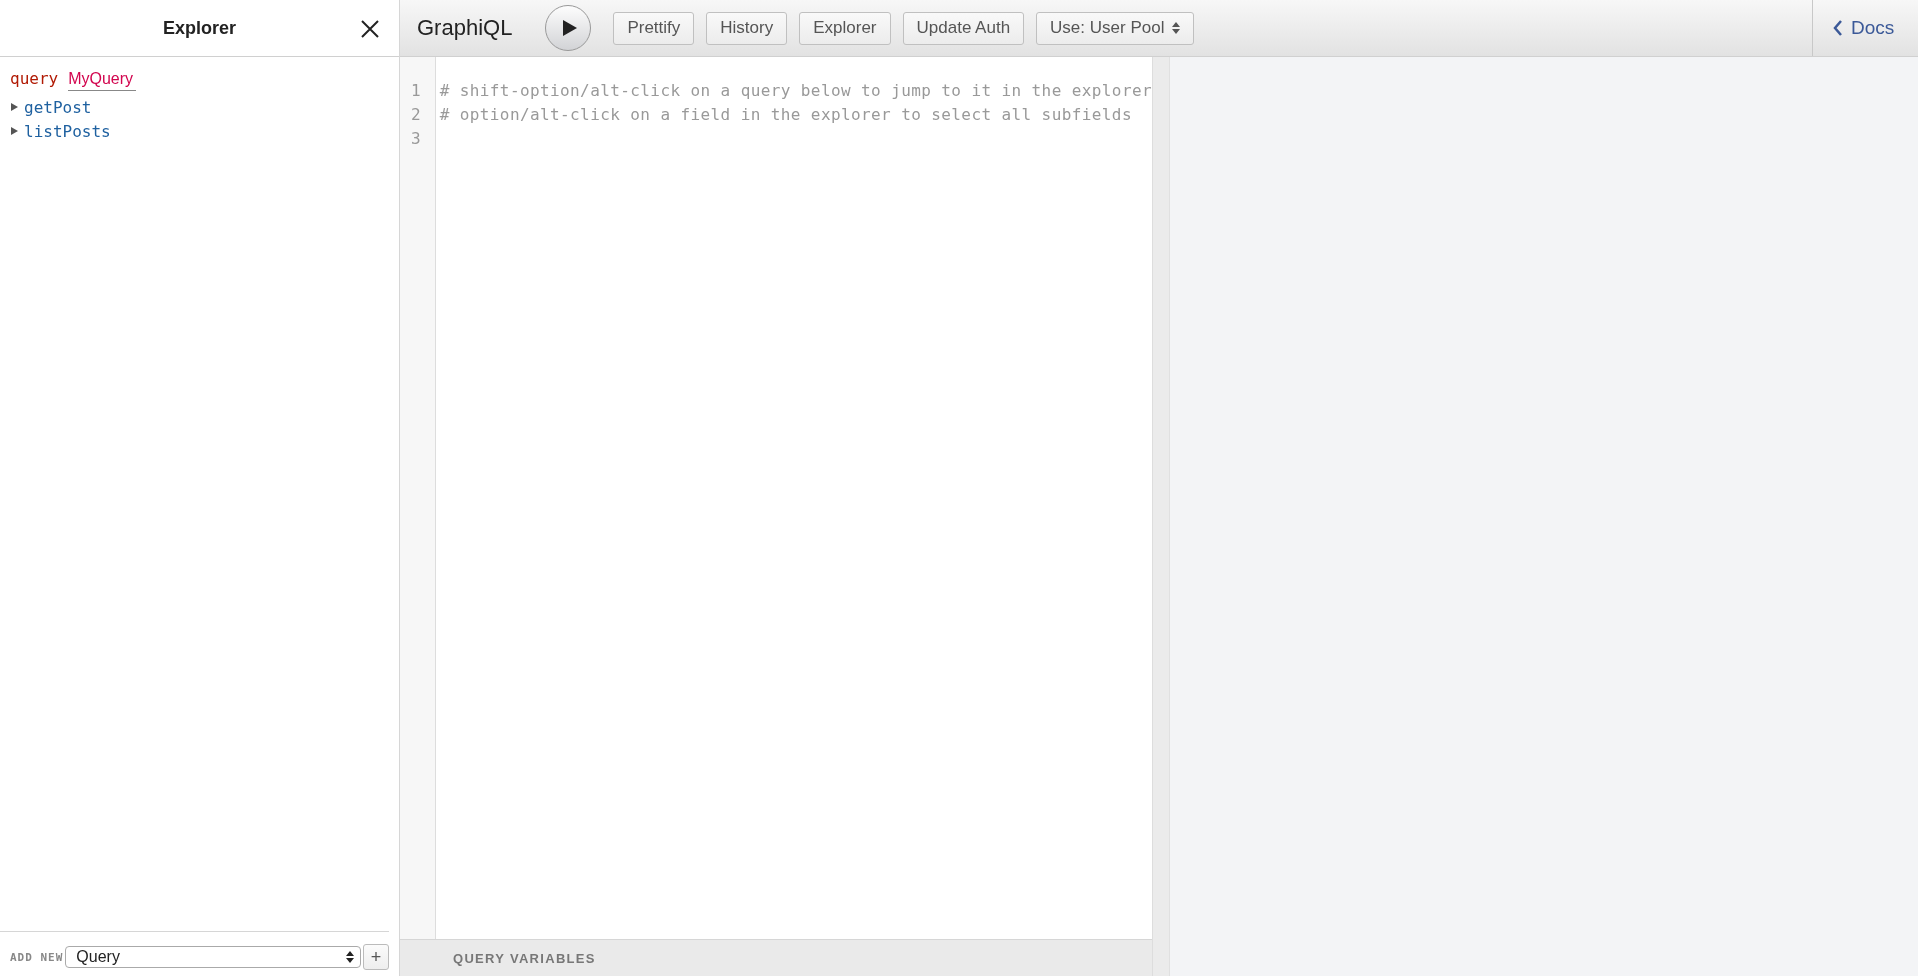 The height and width of the screenshot is (976, 1918). I want to click on toolbar-button: Update Auth, so click(963, 28).